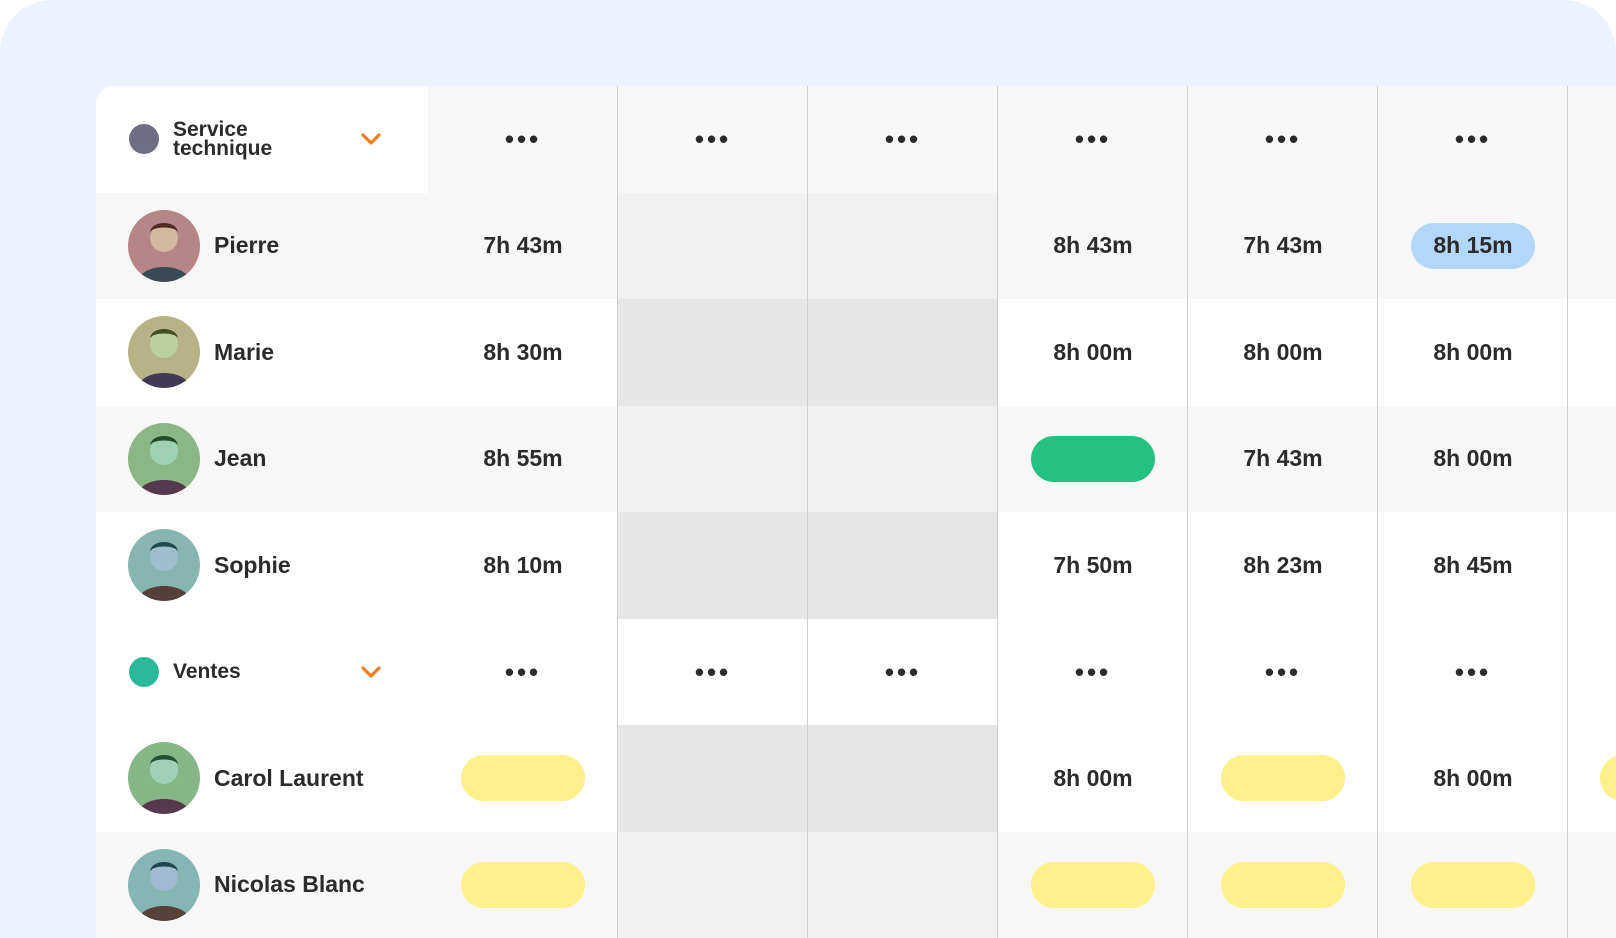 The width and height of the screenshot is (1616, 938). I want to click on time-cell: 8h 10m, so click(523, 565).